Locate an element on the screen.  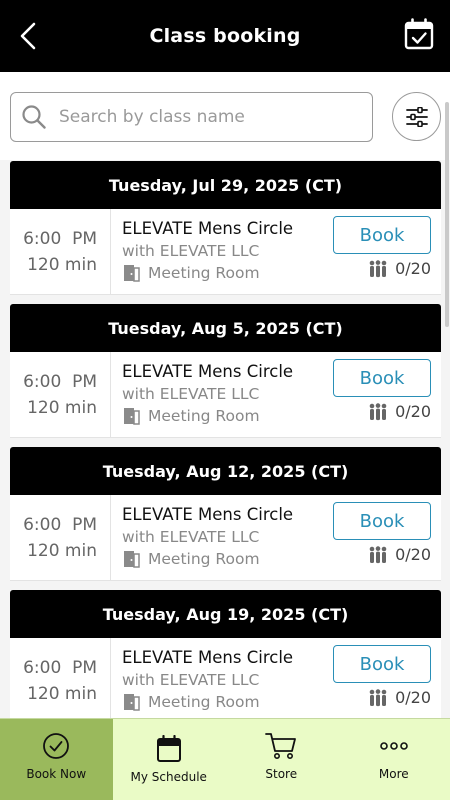
chevron-left-icon is located at coordinates (28, 36).